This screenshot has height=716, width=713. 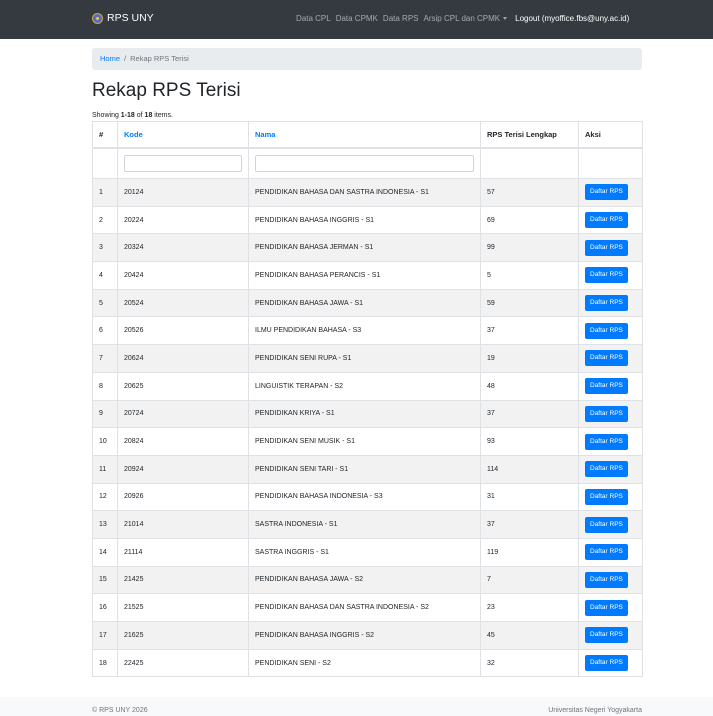 What do you see at coordinates (529, 469) in the screenshot?
I see `cell-rps-terisi: 114` at bounding box center [529, 469].